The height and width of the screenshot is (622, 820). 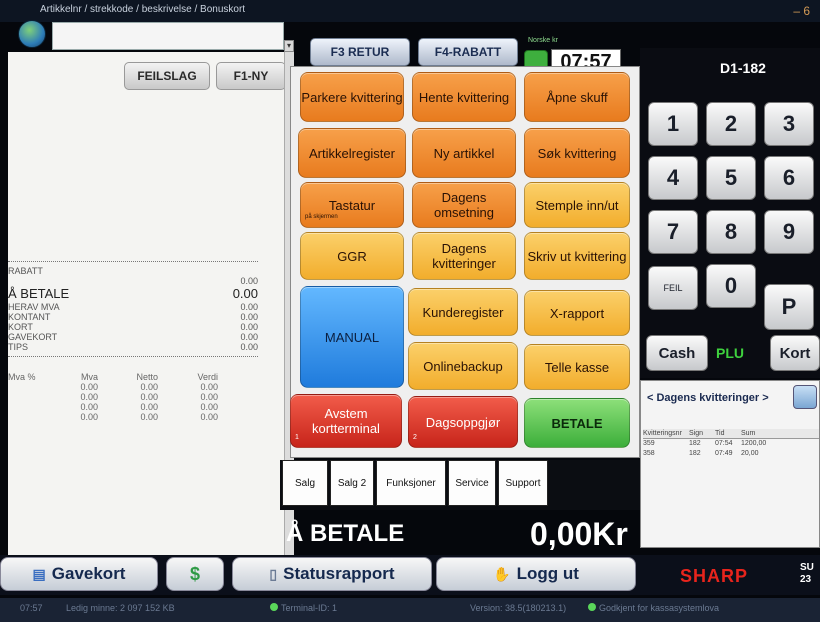 I want to click on telle-kasse-button: Telle kasse, so click(x=577, y=367).